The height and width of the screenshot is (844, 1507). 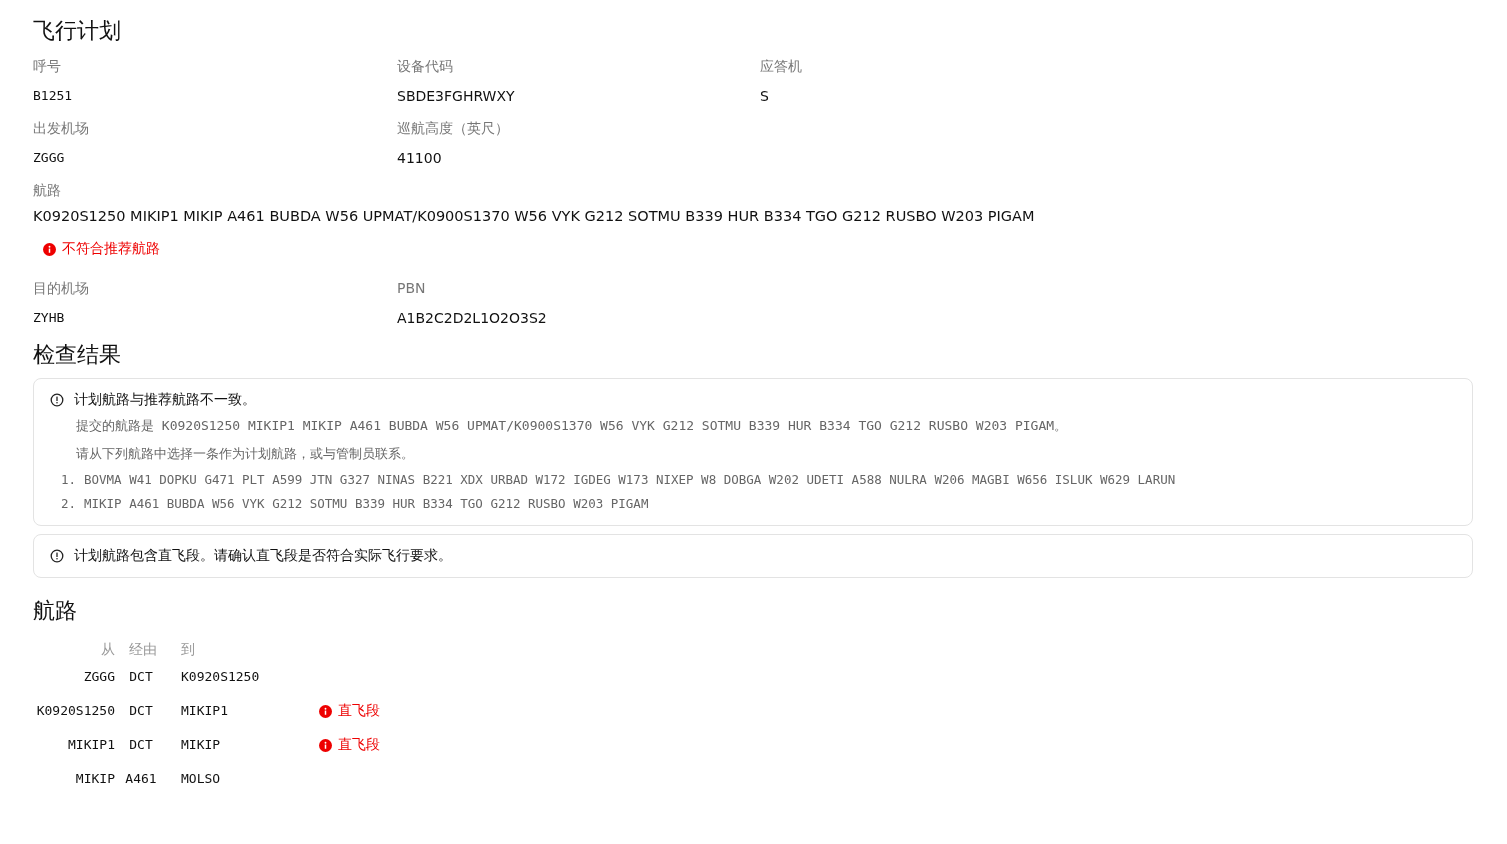 I want to click on field-label: 航路, so click(x=47, y=190).